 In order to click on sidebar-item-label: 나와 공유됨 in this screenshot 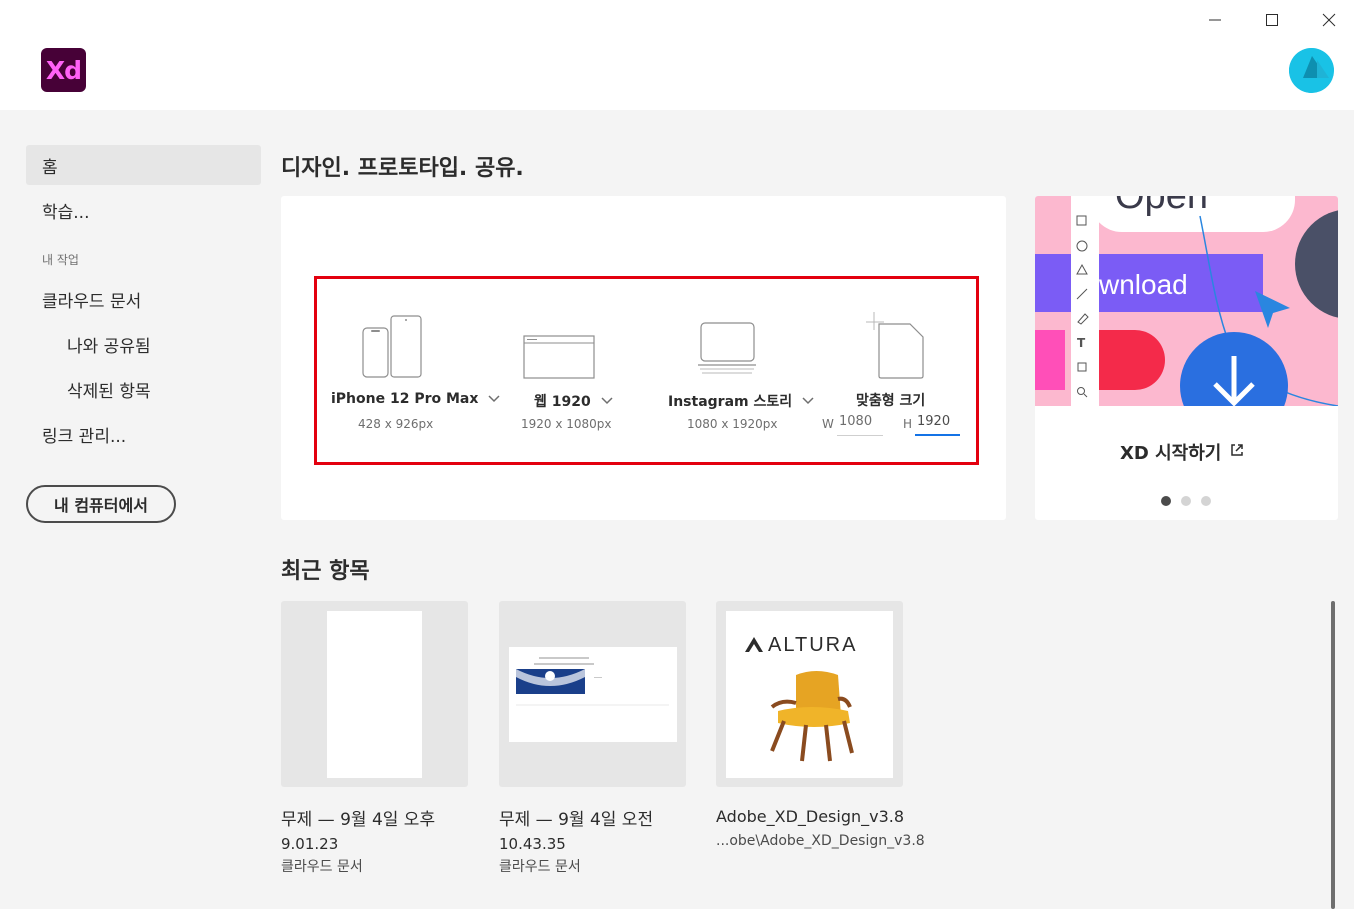, I will do `click(109, 346)`.